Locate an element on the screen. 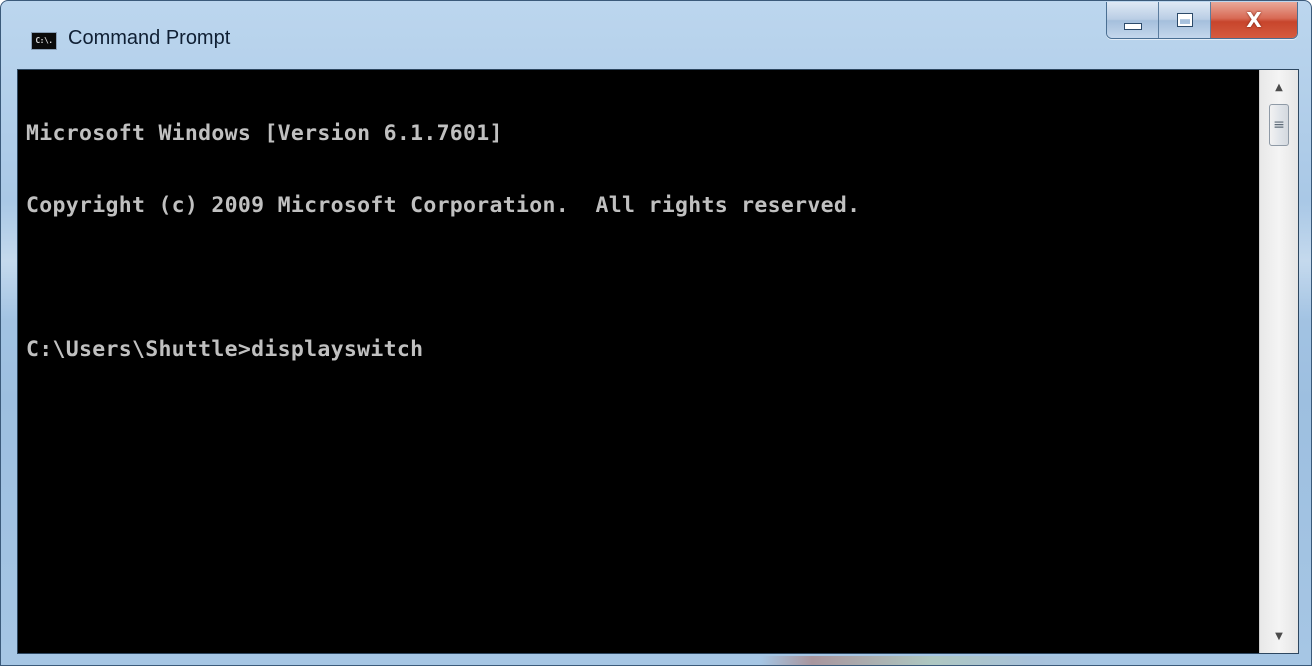 The width and height of the screenshot is (1312, 666). grip-icon: ≡ is located at coordinates (1279, 125).